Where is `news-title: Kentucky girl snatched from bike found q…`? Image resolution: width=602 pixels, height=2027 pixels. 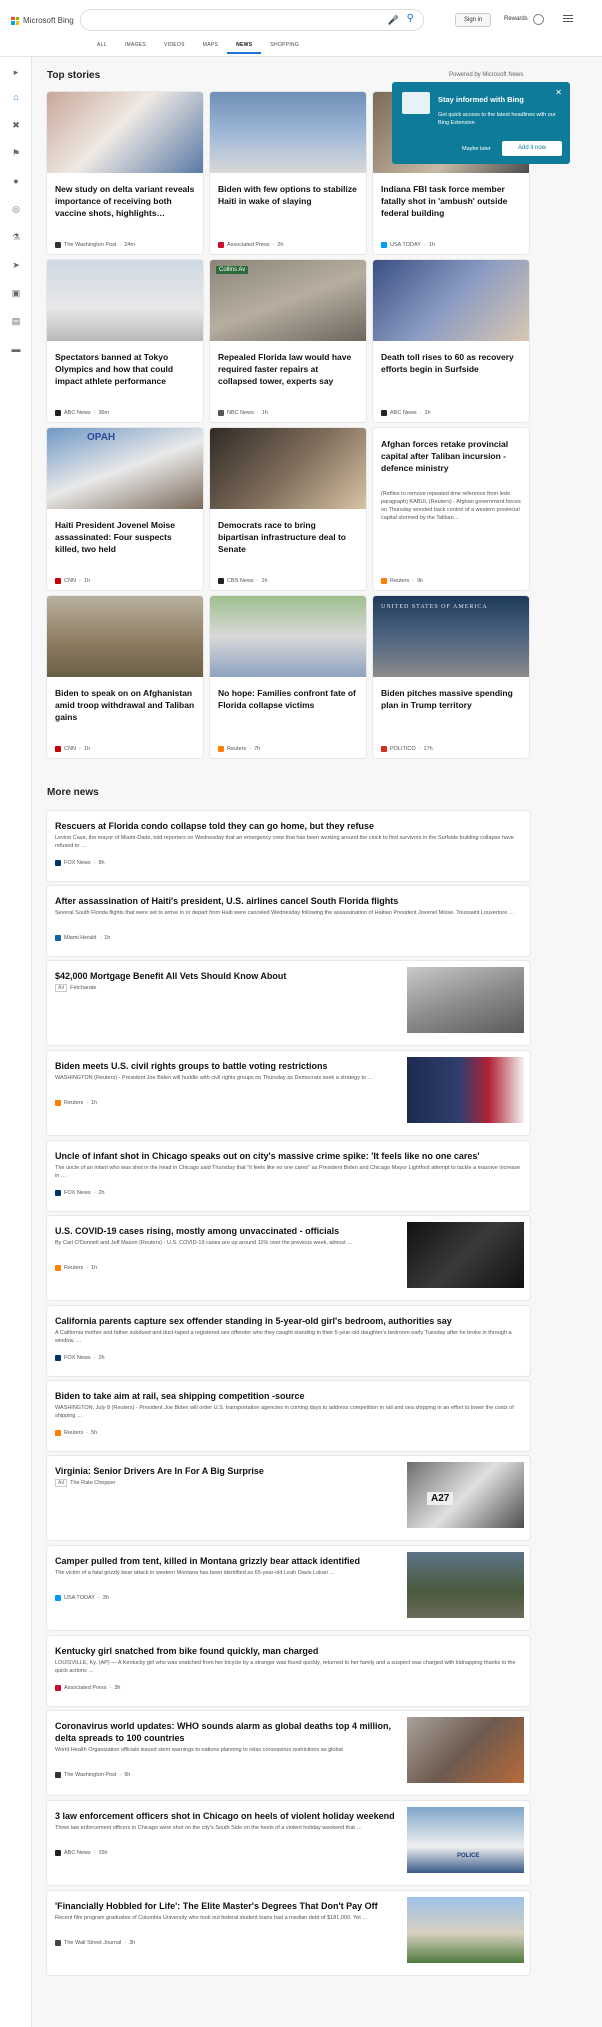
news-title: Kentucky girl snatched from bike found q… is located at coordinates (288, 1651).